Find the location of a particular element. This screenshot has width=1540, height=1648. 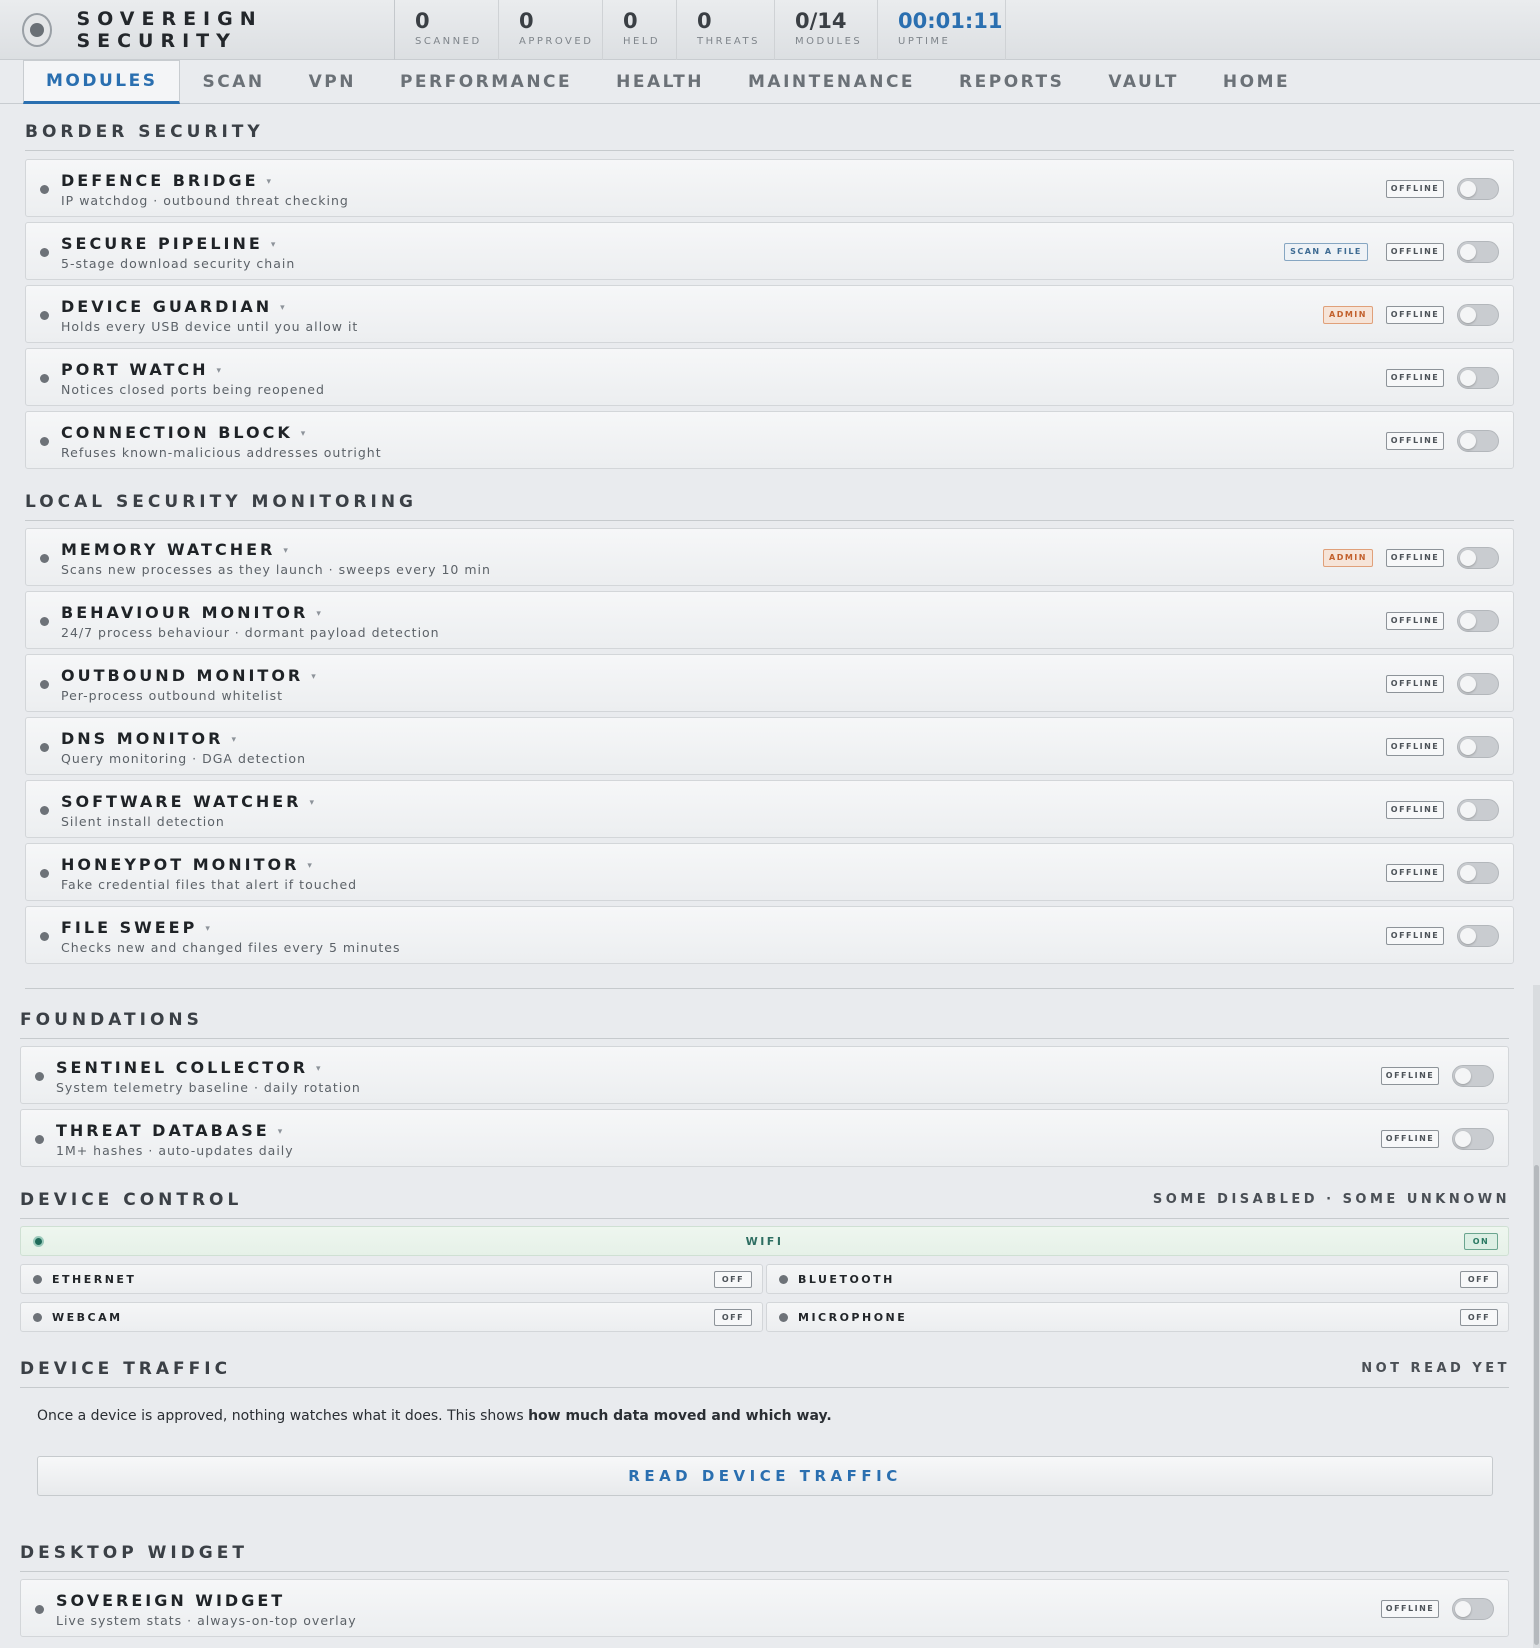

stat-threats: 0 THREATS is located at coordinates (726, 30).